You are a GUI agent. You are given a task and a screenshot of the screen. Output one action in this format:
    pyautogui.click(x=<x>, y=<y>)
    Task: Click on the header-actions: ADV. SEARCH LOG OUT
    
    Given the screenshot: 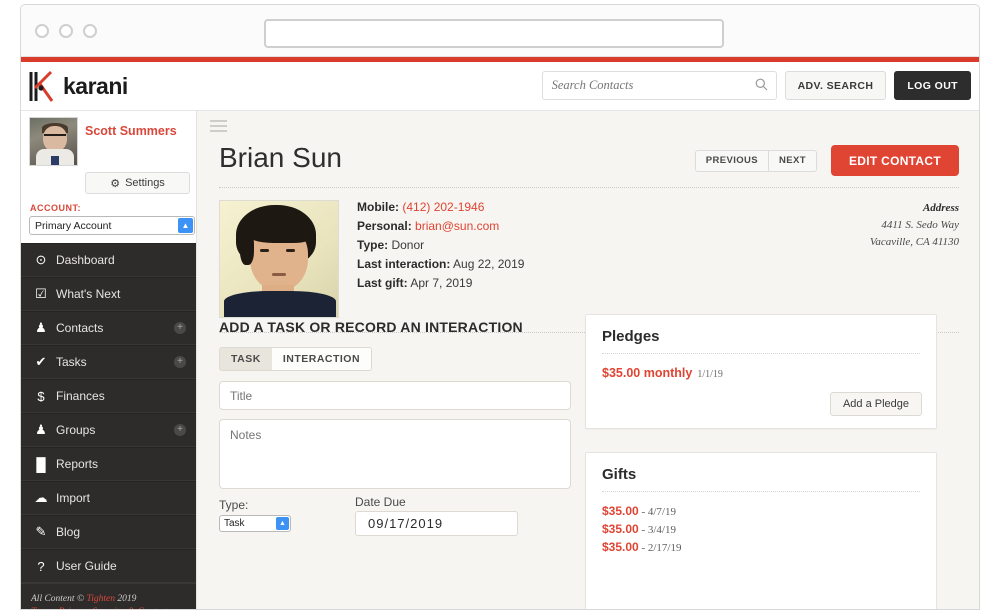 What is the action you would take?
    pyautogui.click(x=756, y=85)
    